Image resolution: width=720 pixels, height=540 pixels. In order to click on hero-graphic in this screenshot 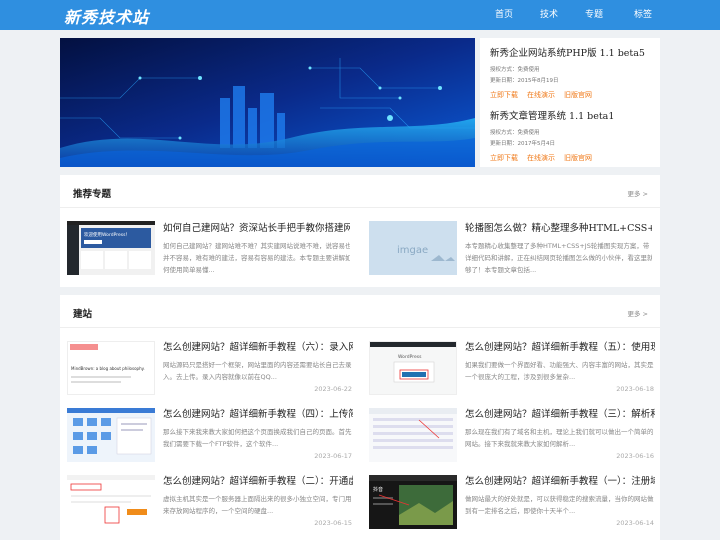, I will do `click(267, 102)`.